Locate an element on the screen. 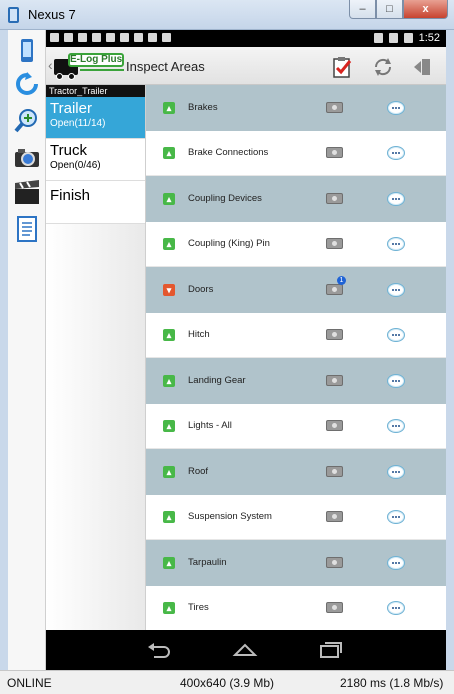 The height and width of the screenshot is (694, 454). category-status: Open(0/46) is located at coordinates (75, 165).